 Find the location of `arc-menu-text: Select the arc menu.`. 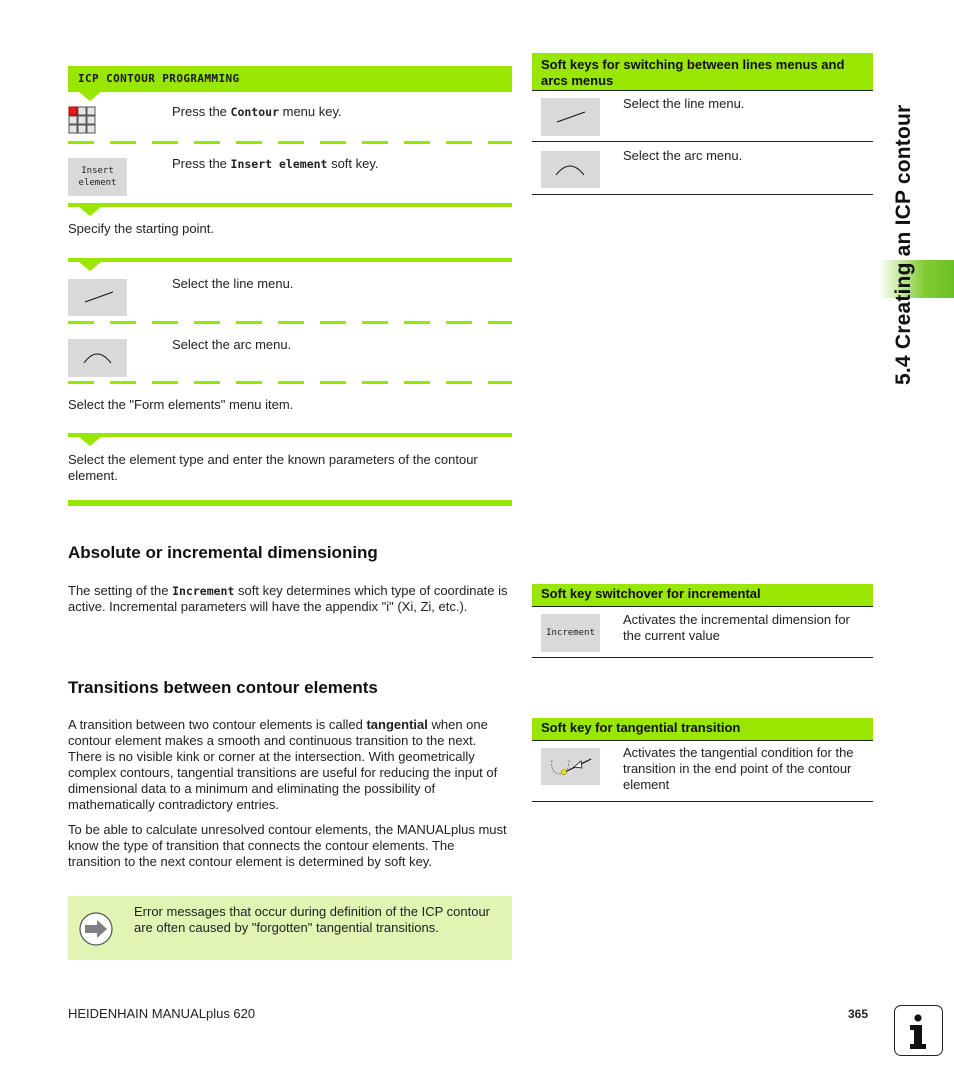

arc-menu-text: Select the arc menu. is located at coordinates (232, 344).